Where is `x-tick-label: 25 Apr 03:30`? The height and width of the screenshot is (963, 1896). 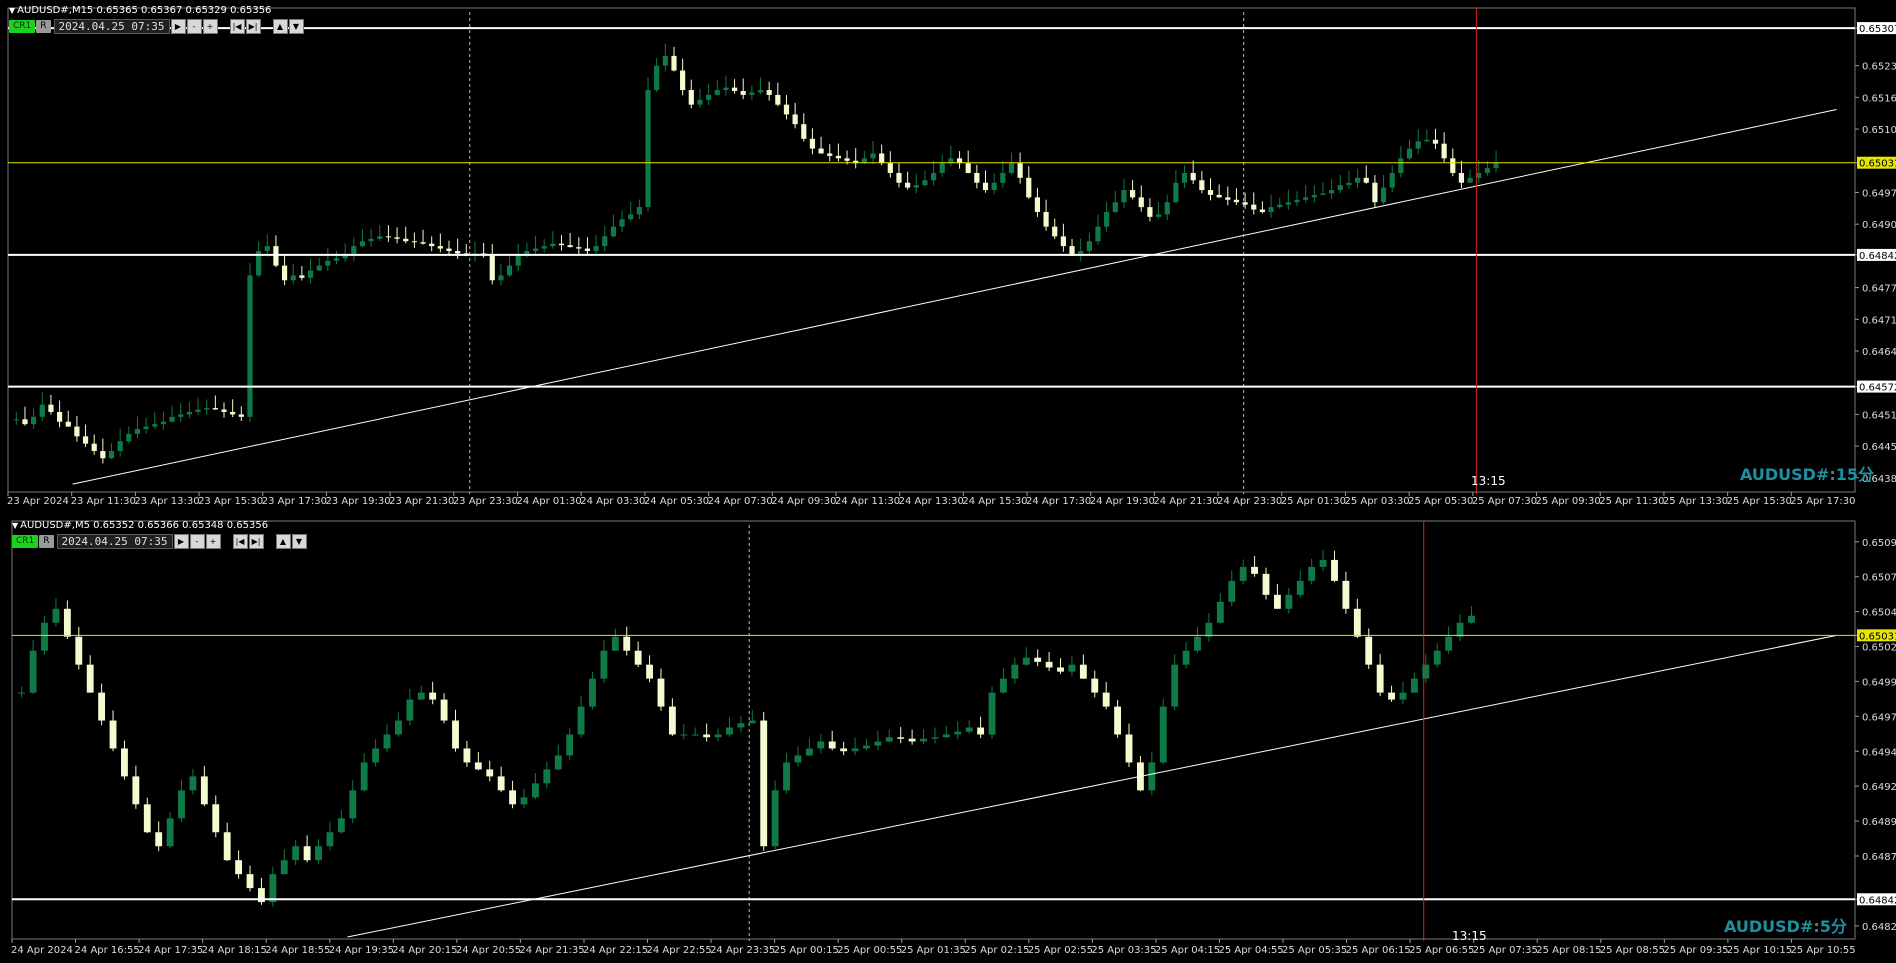 x-tick-label: 25 Apr 03:30 is located at coordinates (1376, 501).